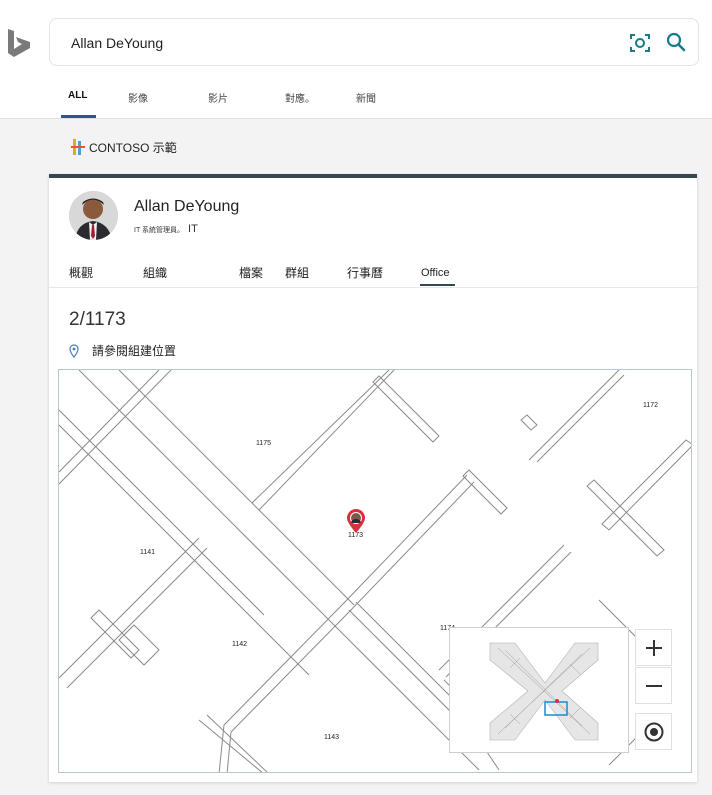 The height and width of the screenshot is (795, 712). What do you see at coordinates (435, 273) in the screenshot?
I see `tab-office: Office` at bounding box center [435, 273].